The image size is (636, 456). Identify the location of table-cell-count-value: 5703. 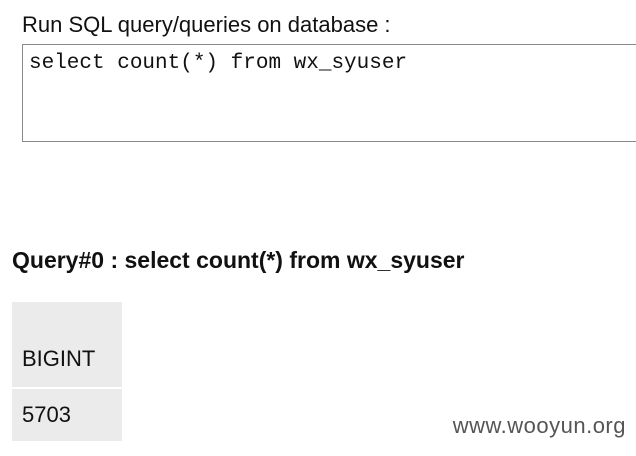
(67, 414).